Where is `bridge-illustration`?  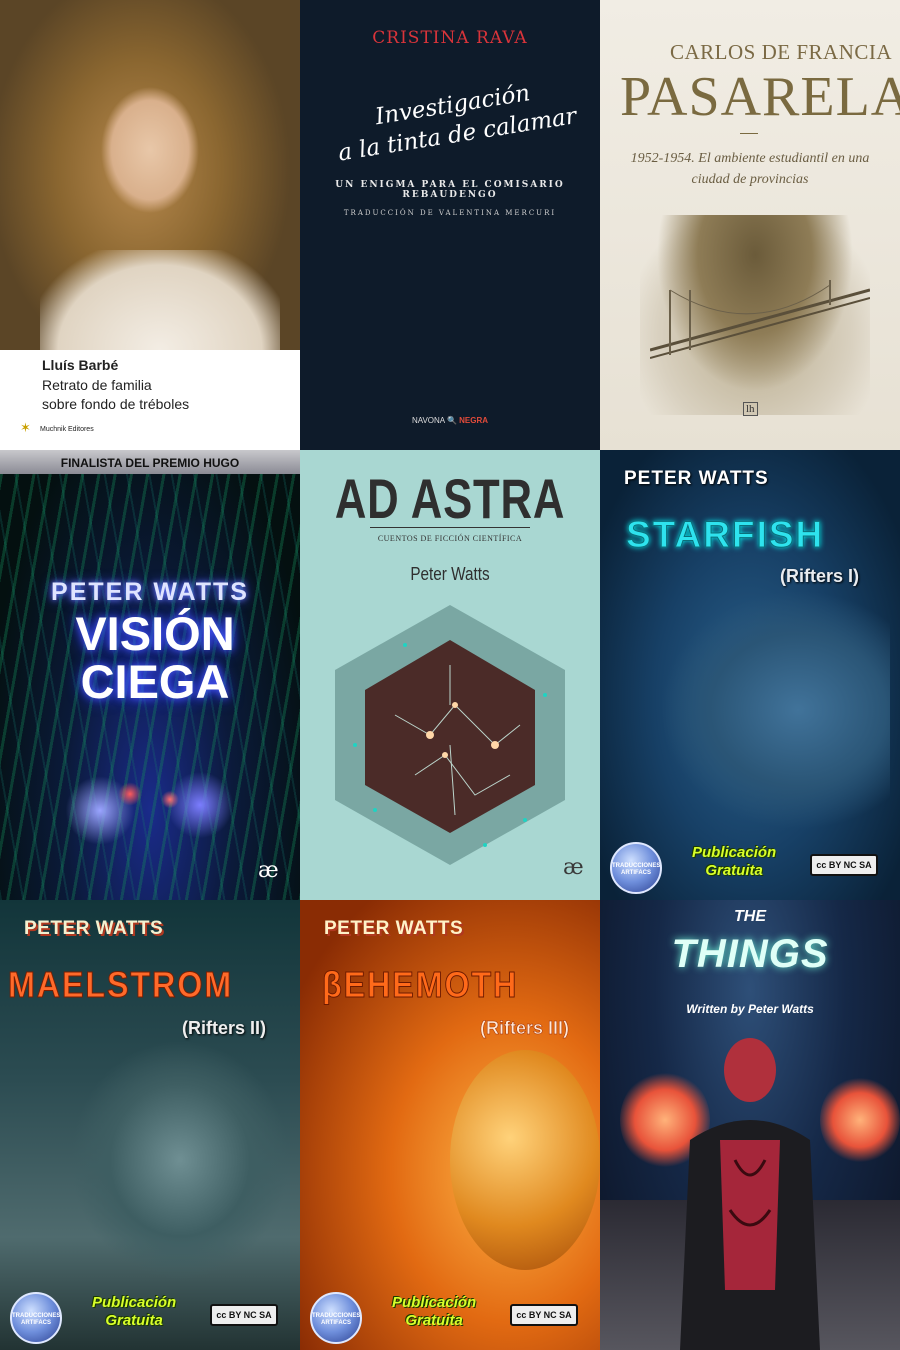 bridge-illustration is located at coordinates (760, 319).